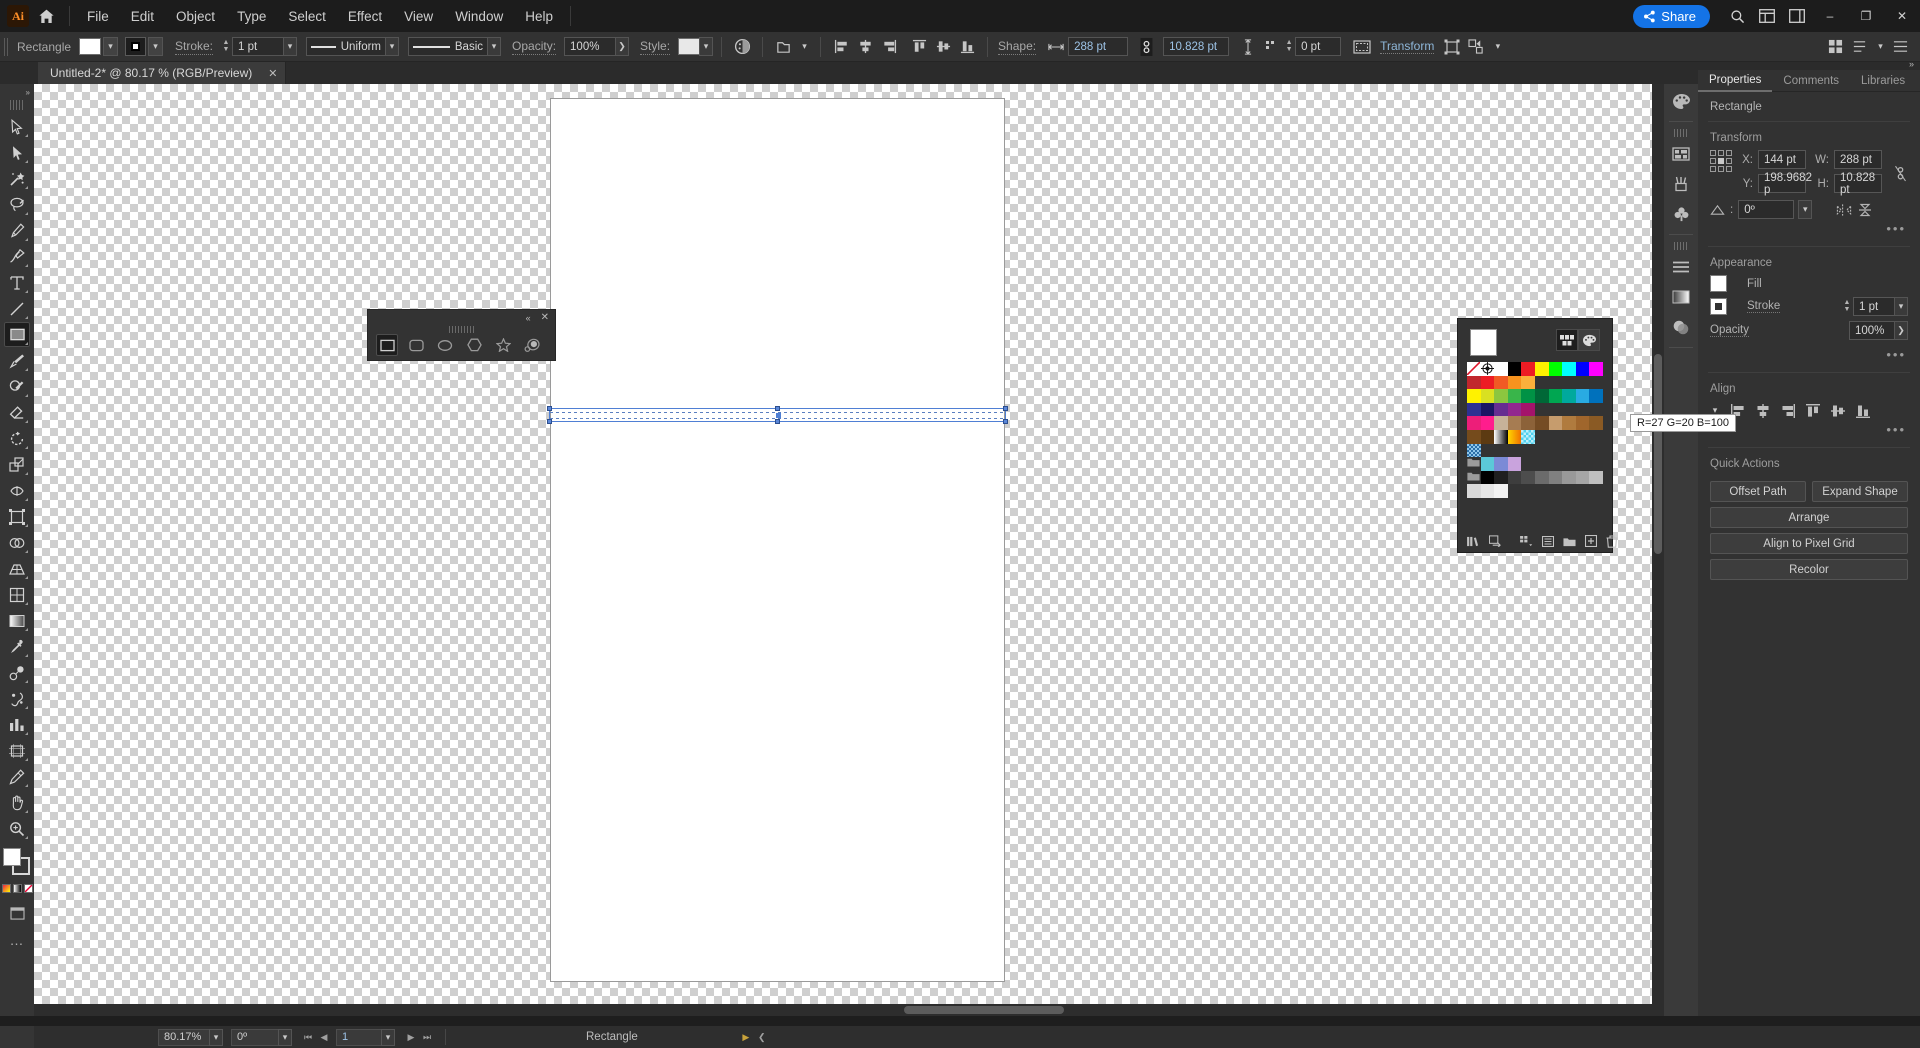  What do you see at coordinates (194, 47) in the screenshot?
I see `stroke-weight-label: Stroke:` at bounding box center [194, 47].